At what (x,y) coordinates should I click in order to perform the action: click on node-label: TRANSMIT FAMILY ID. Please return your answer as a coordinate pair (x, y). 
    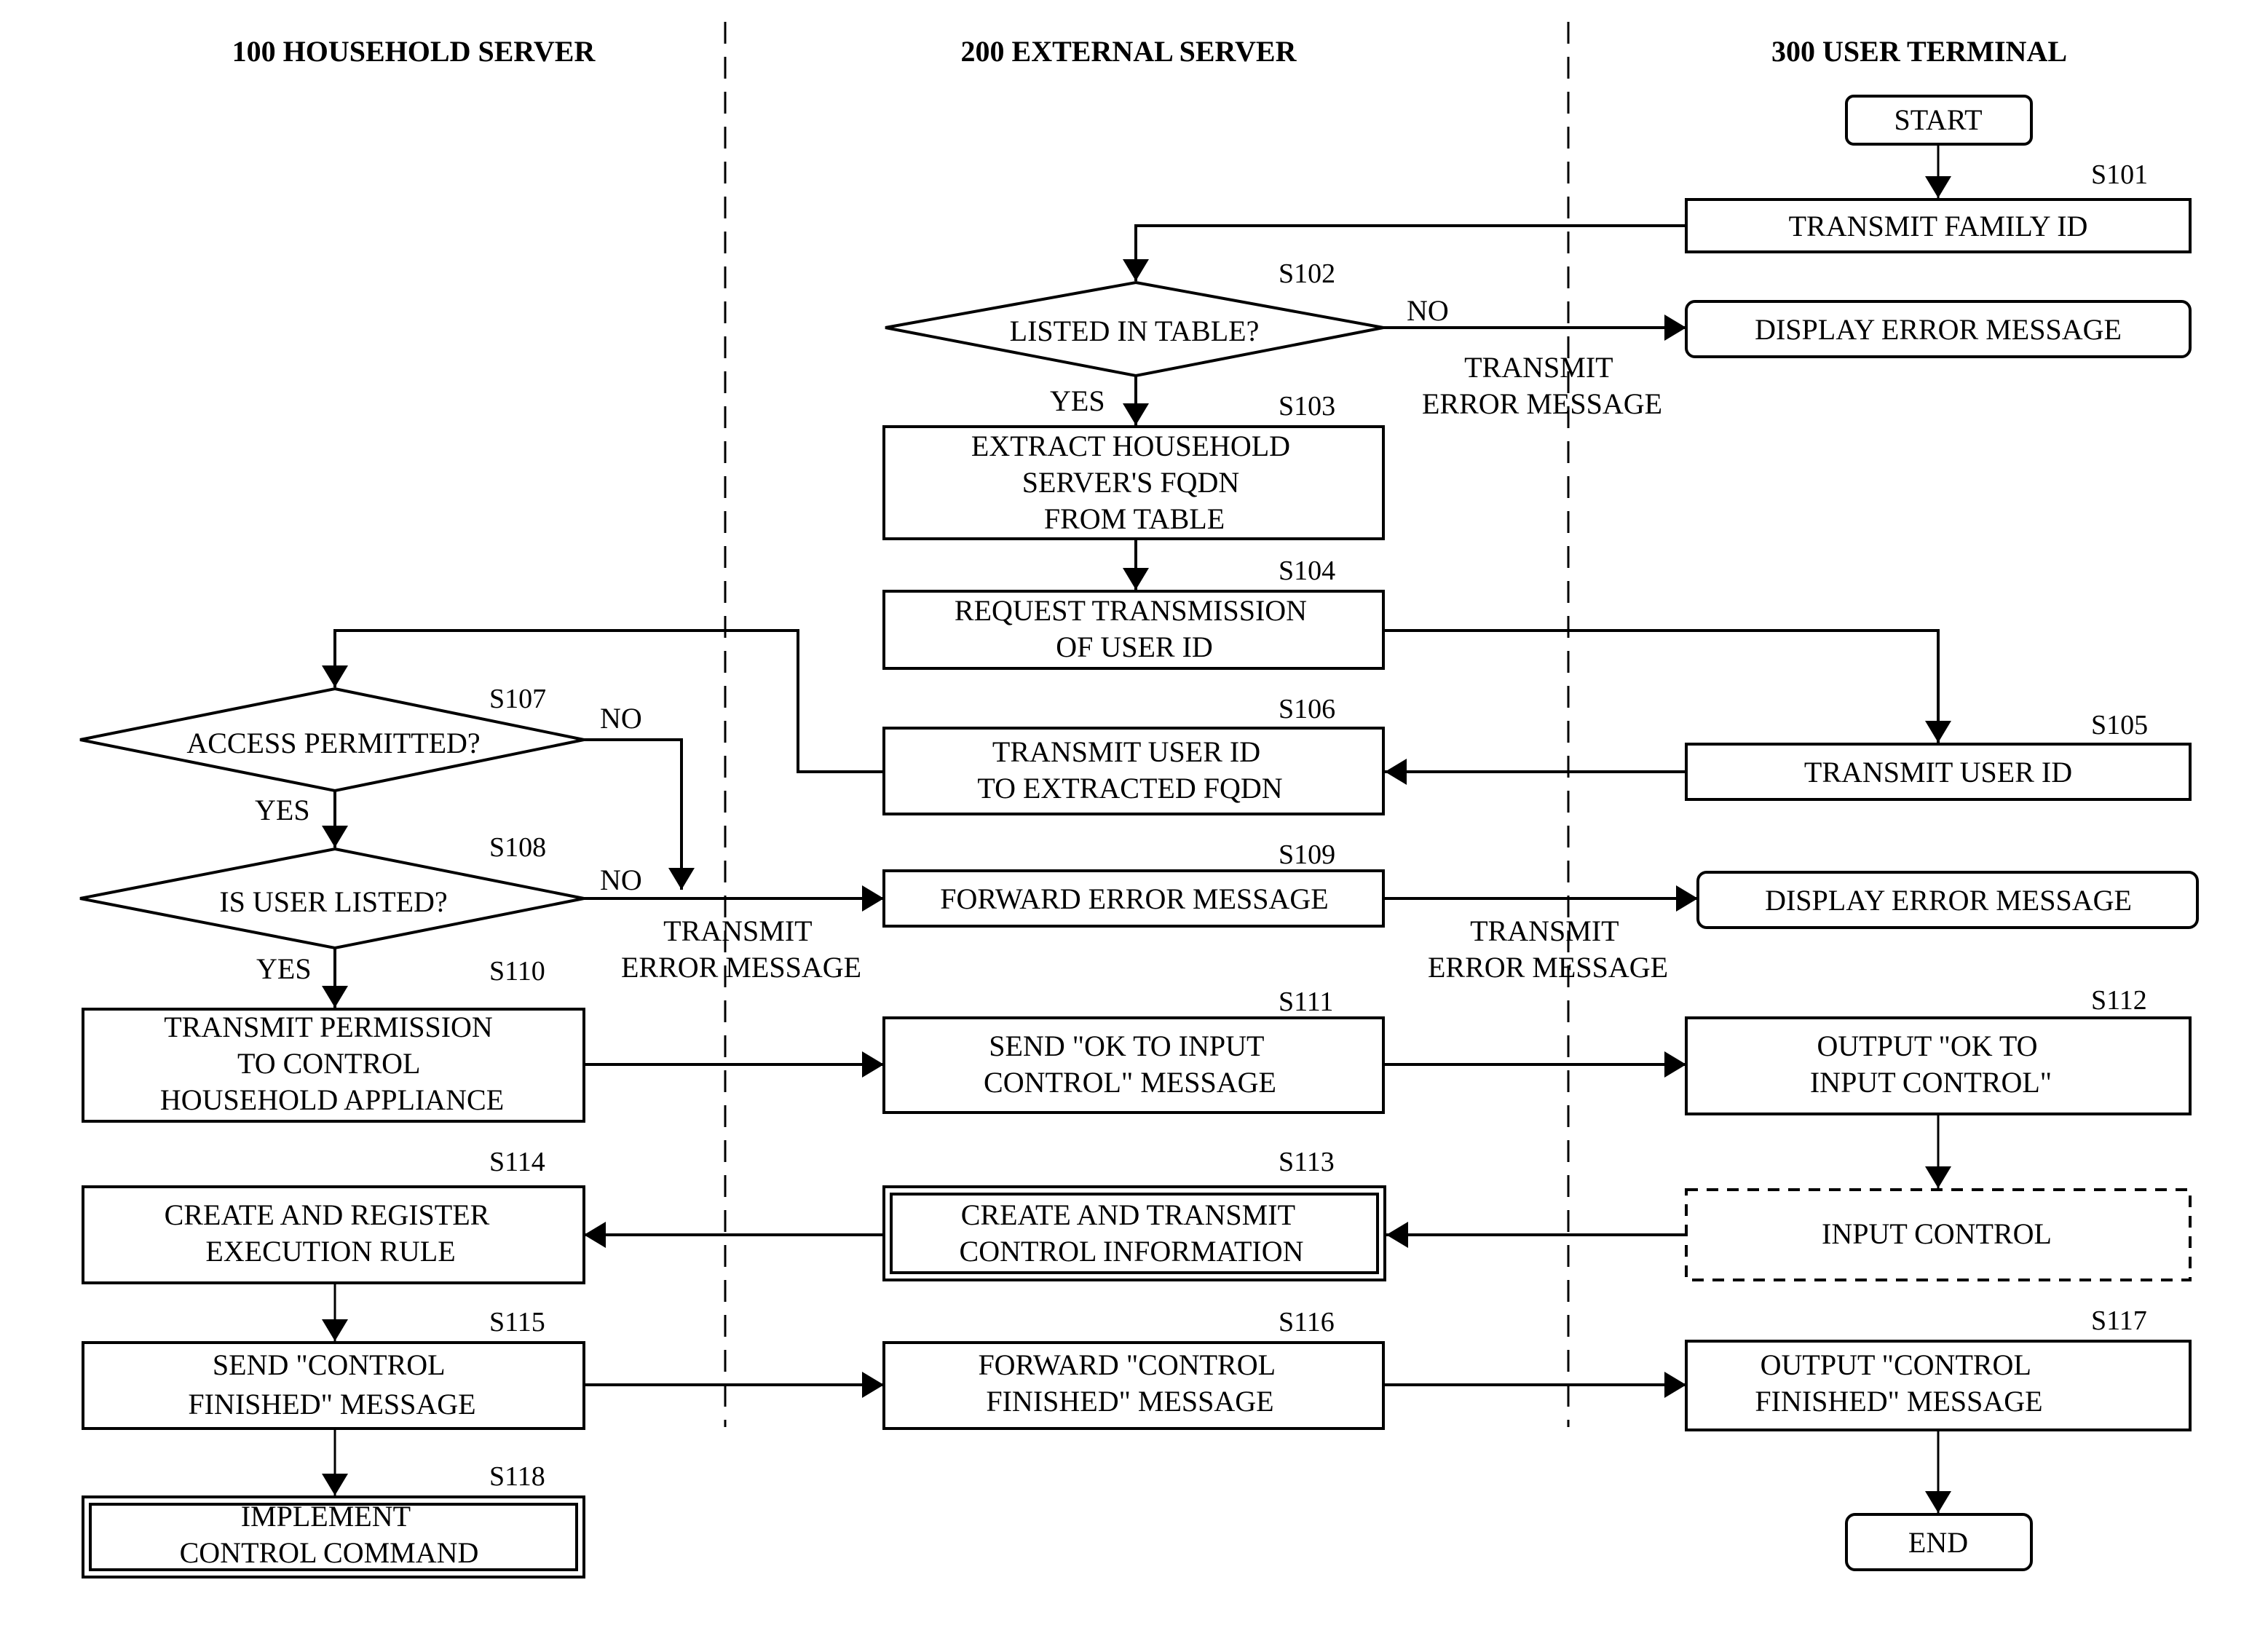
    Looking at the image, I should click on (1938, 226).